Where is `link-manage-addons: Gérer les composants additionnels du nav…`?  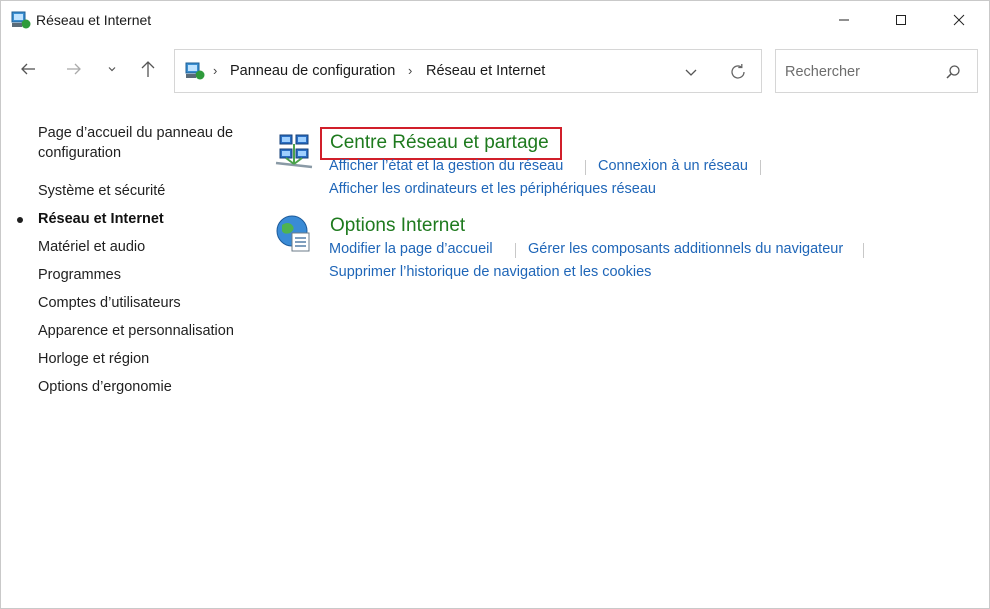
link-manage-addons: Gérer les composants additionnels du nav… is located at coordinates (685, 249).